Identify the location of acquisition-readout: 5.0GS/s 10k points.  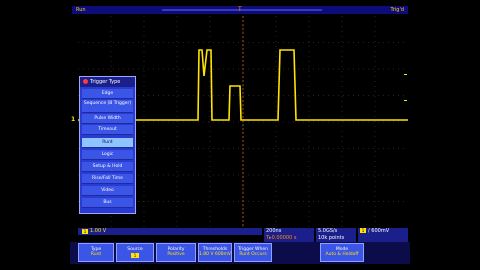
(336, 235).